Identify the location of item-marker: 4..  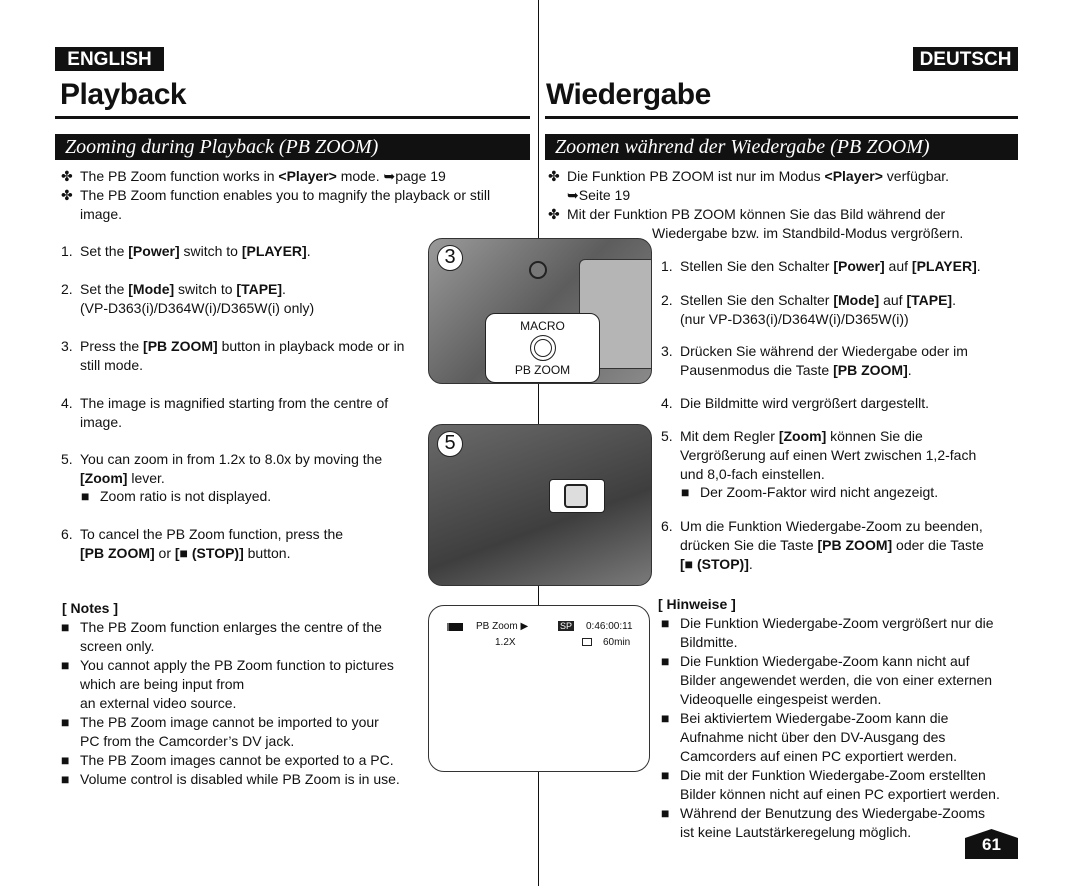
(667, 403).